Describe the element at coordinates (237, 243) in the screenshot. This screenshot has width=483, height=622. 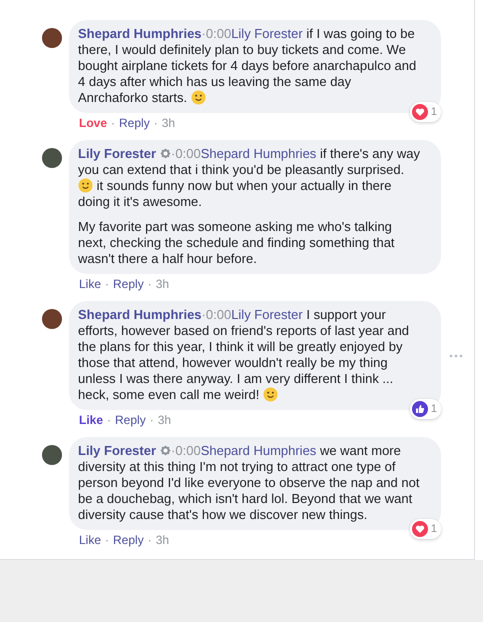
I see `comment-text: My favorite part was someone asking me who's talking next, checking the schedule and finding something that wasn't there a half hour before.` at that location.